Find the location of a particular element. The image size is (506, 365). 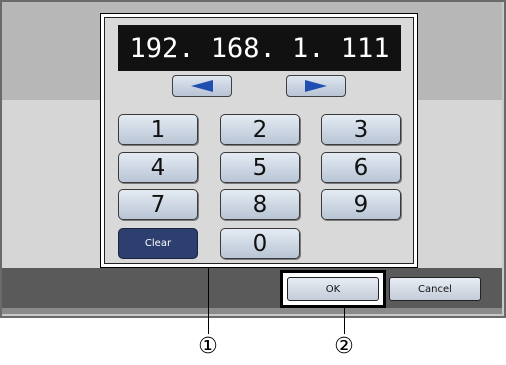

key-6: 6 is located at coordinates (361, 167).